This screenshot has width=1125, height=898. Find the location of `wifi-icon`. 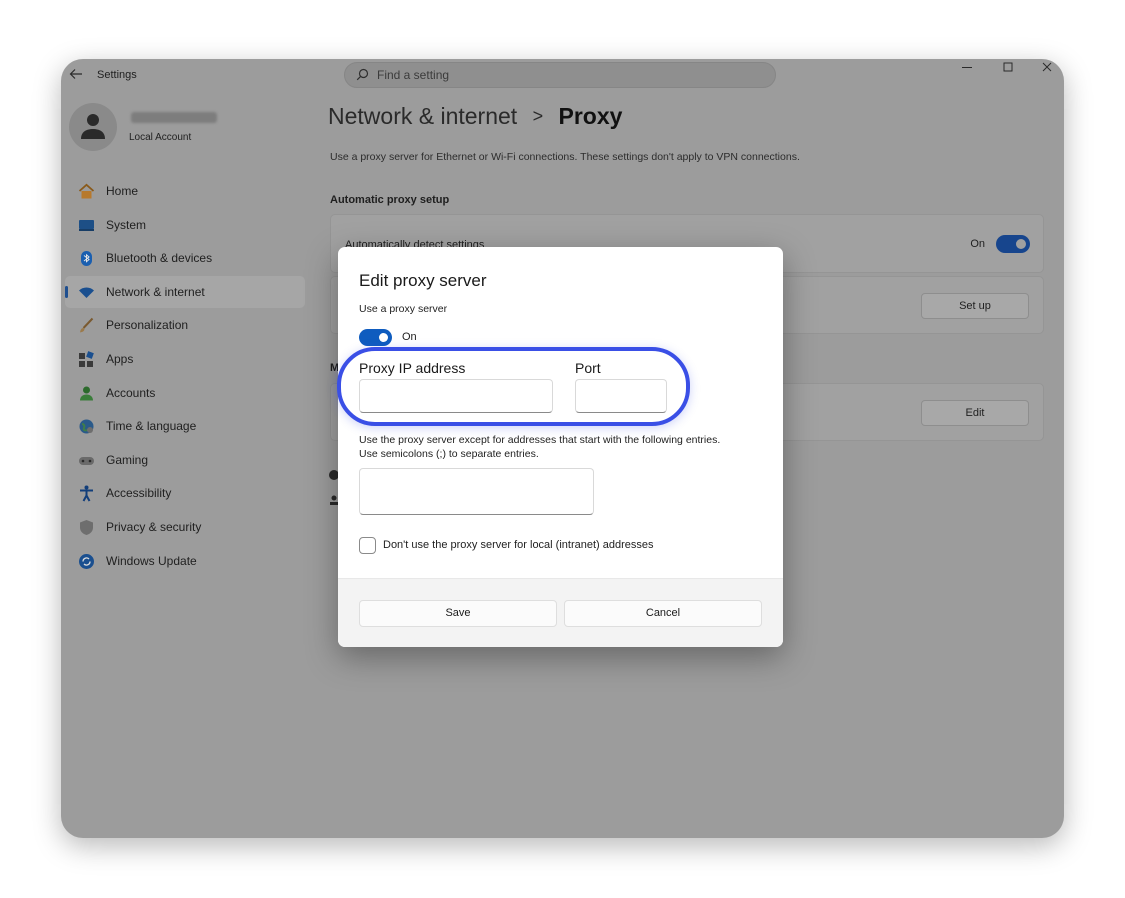

wifi-icon is located at coordinates (86, 292).